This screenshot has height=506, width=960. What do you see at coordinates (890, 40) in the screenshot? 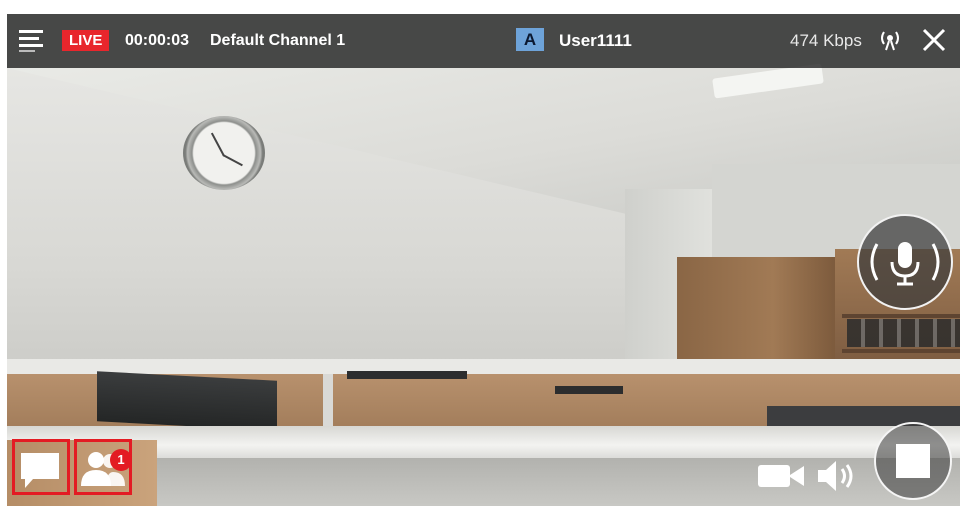
I see `signal-icon` at bounding box center [890, 40].